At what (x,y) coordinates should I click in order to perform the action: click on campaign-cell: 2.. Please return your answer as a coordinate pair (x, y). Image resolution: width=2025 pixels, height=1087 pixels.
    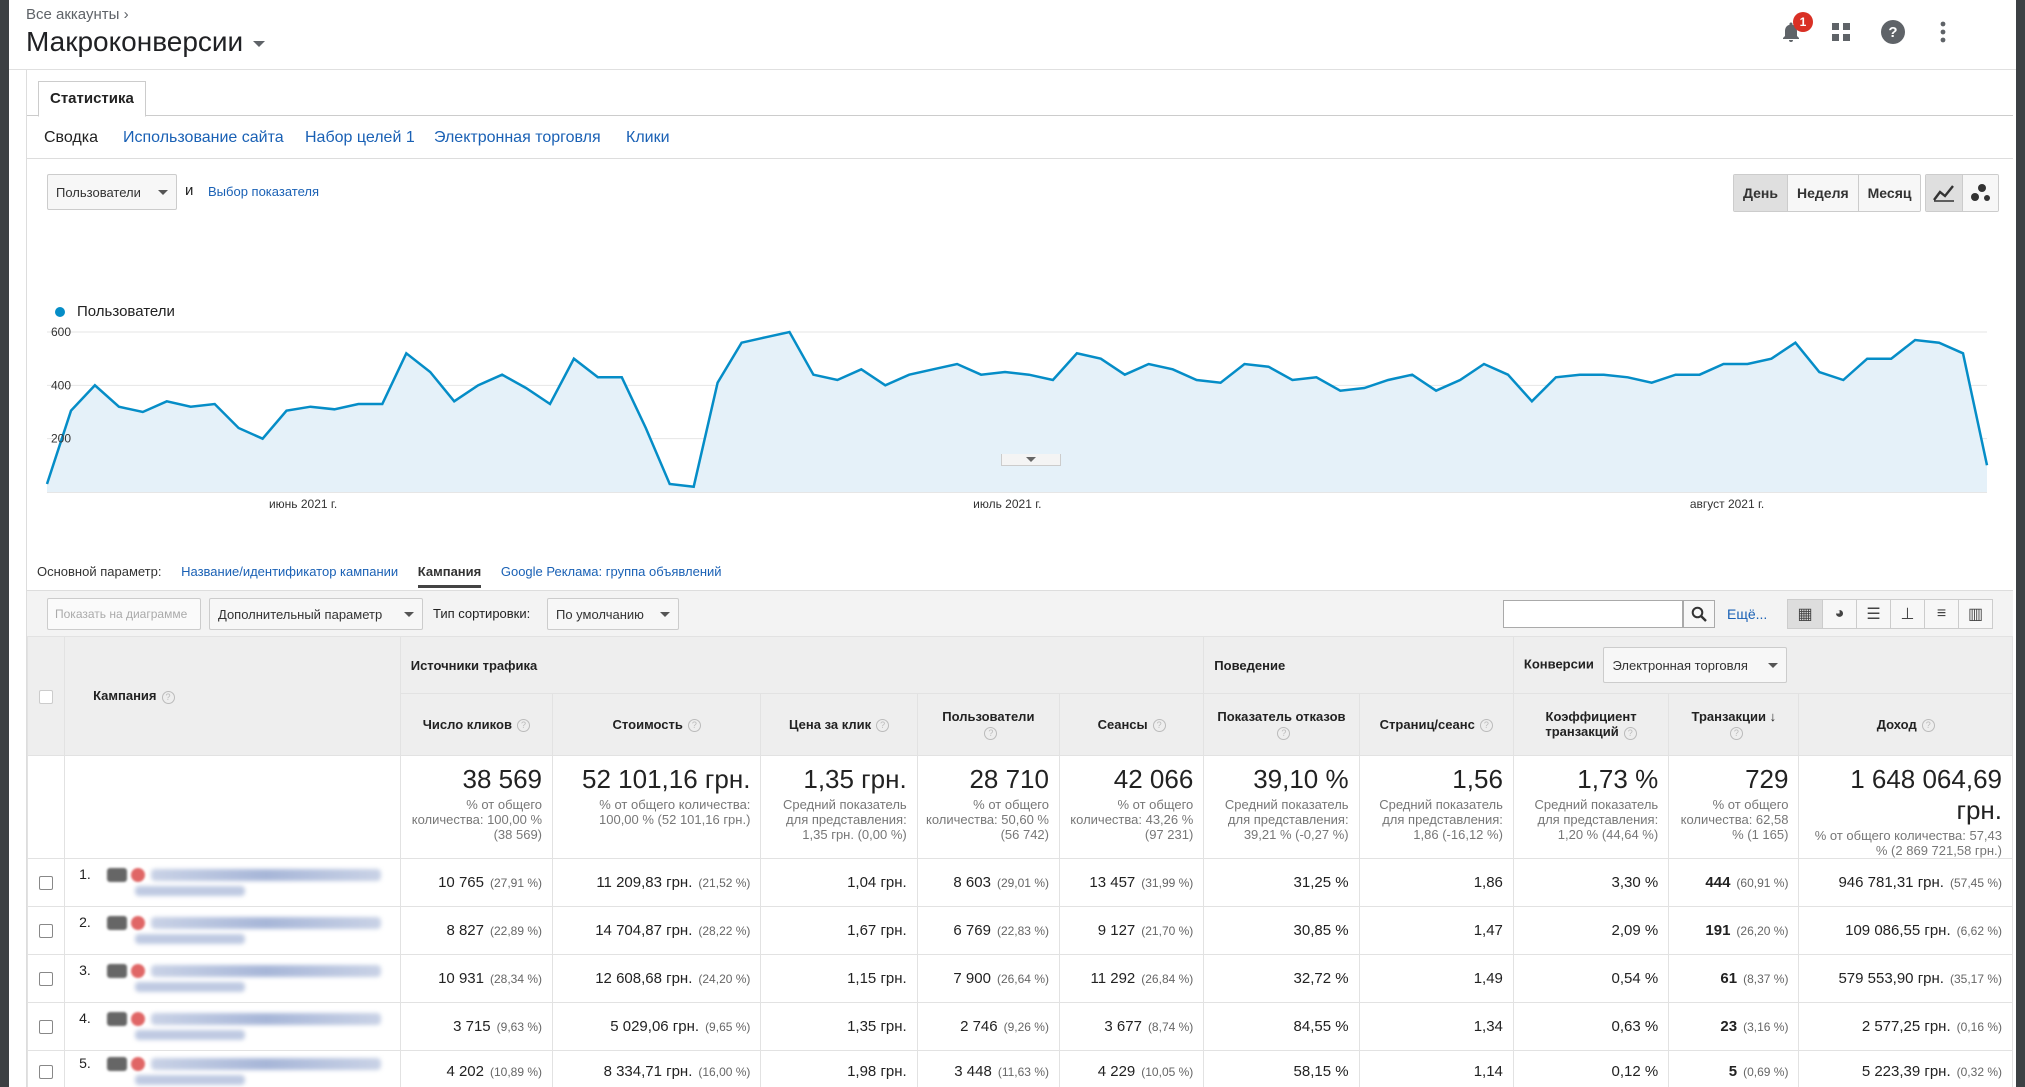
    Looking at the image, I should click on (232, 930).